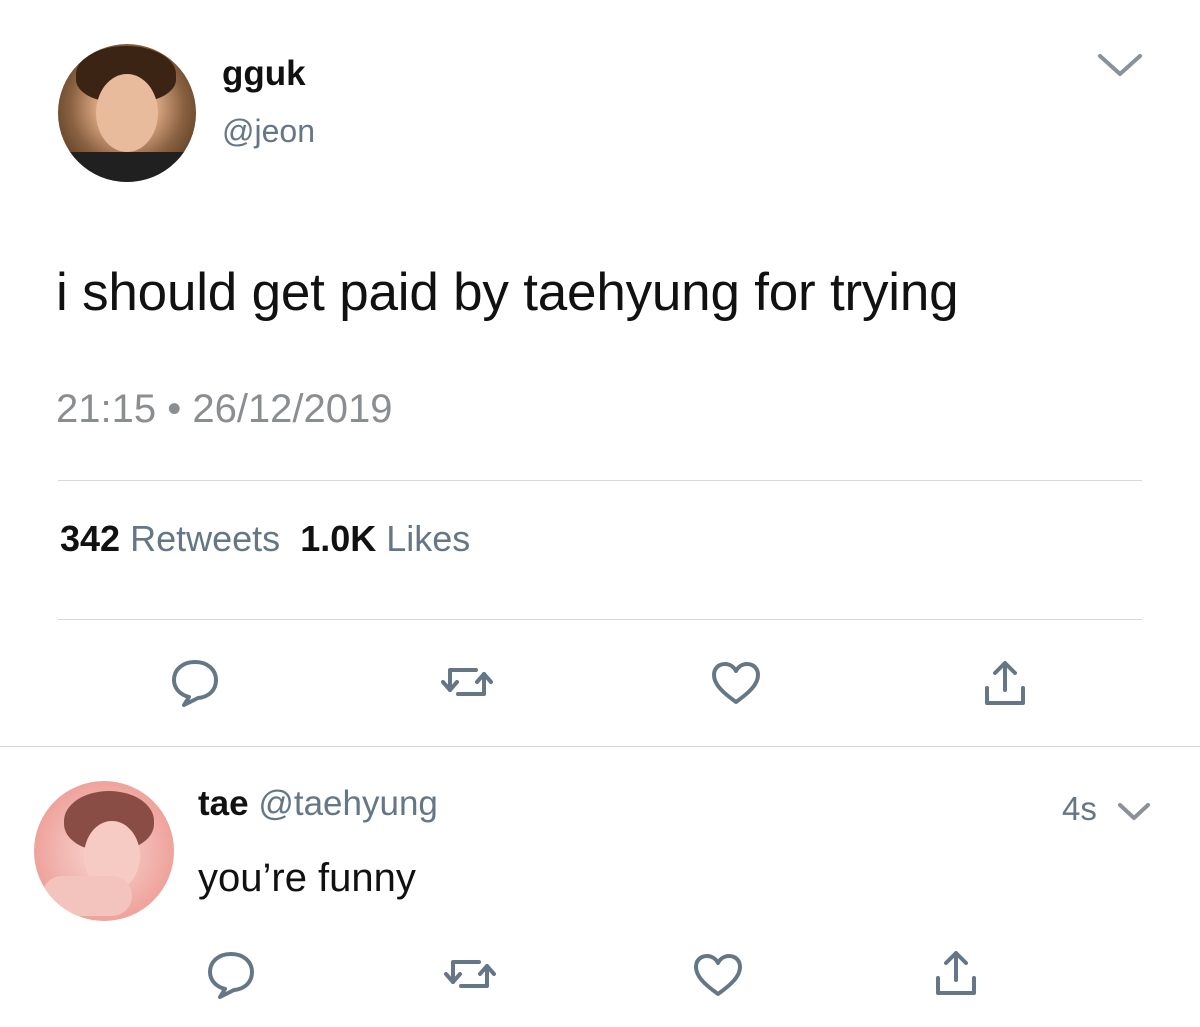 This screenshot has width=1200, height=1027. Describe the element at coordinates (428, 538) in the screenshot. I see `likes-label: Likes` at that location.